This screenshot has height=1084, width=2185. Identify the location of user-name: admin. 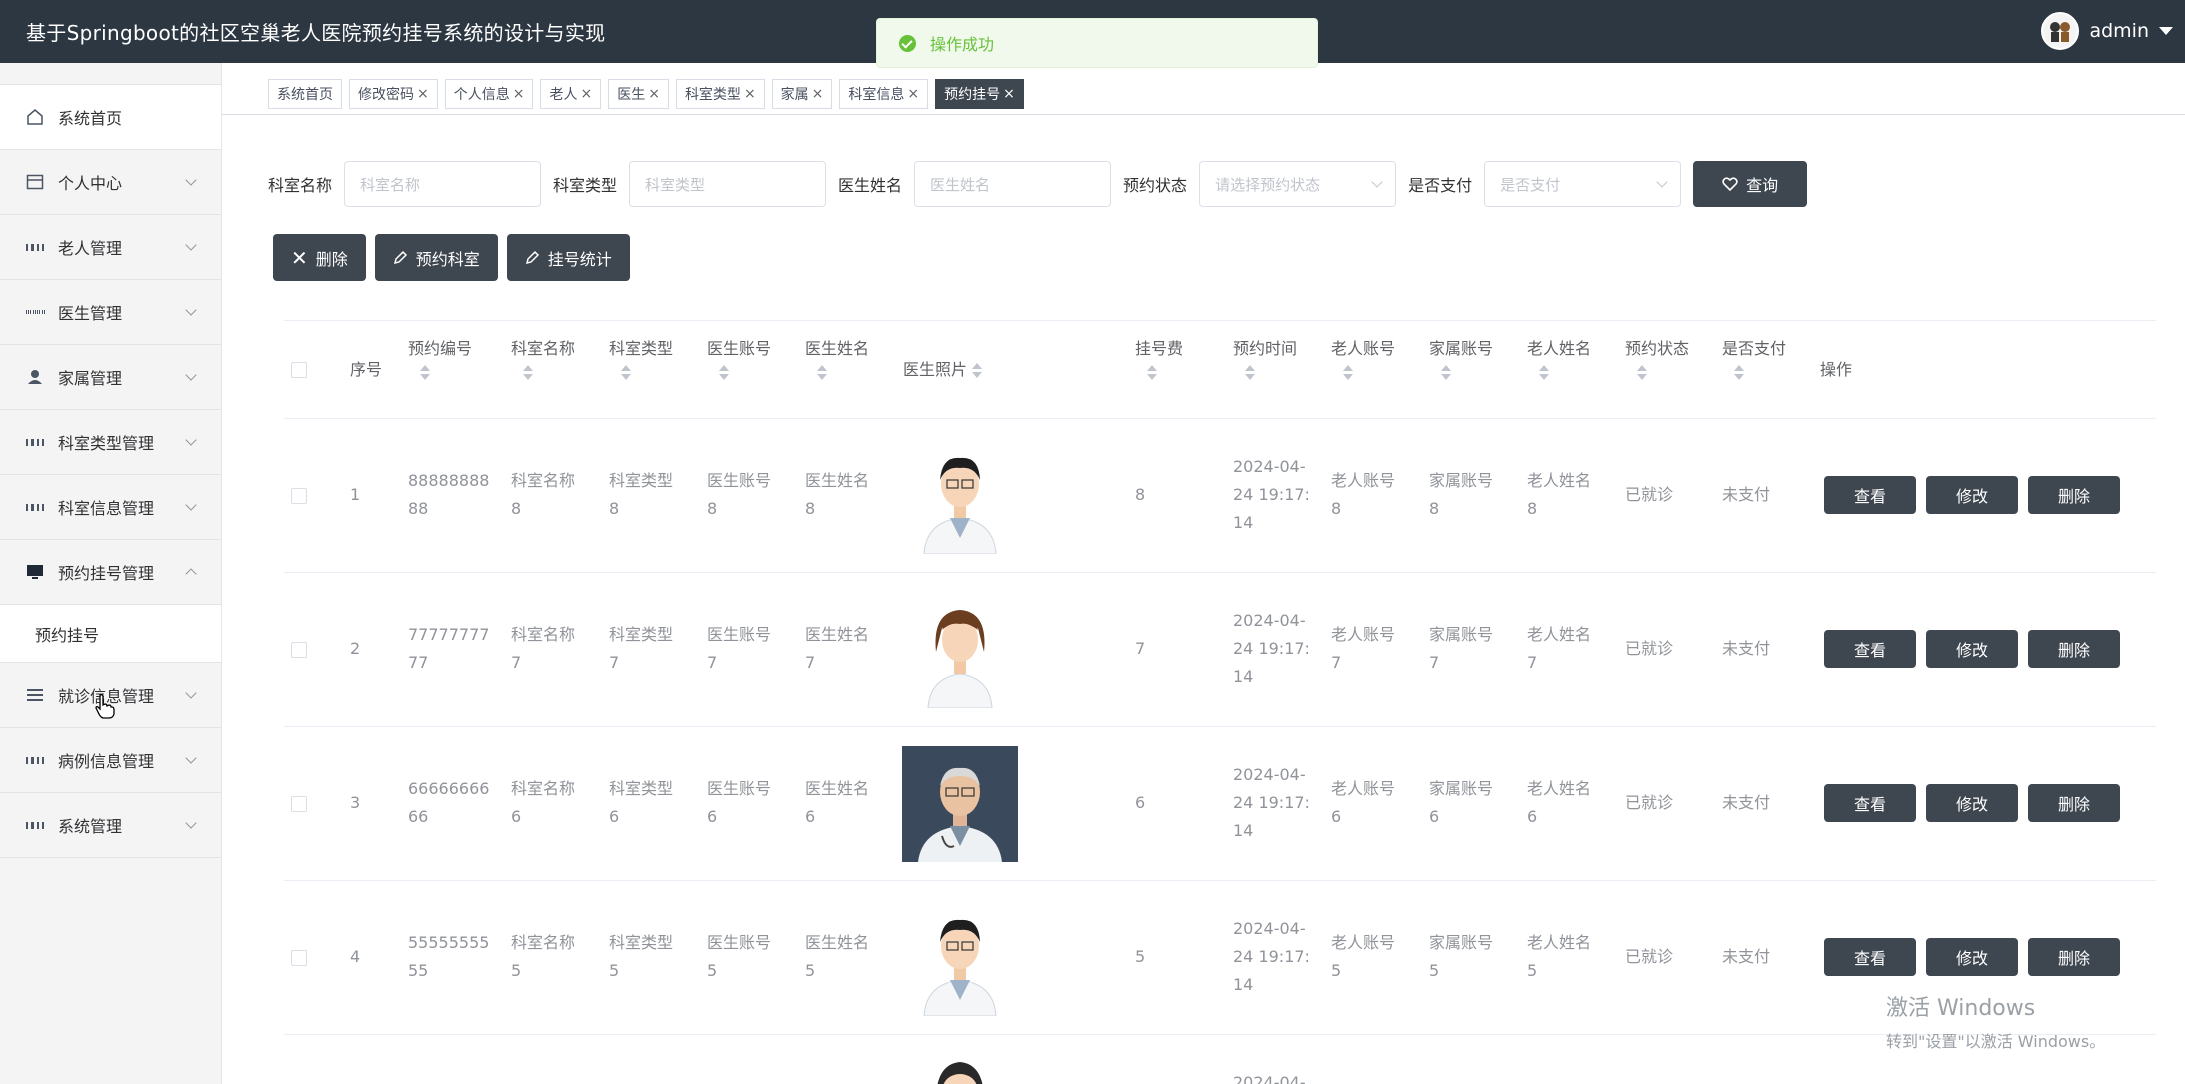
(2119, 31).